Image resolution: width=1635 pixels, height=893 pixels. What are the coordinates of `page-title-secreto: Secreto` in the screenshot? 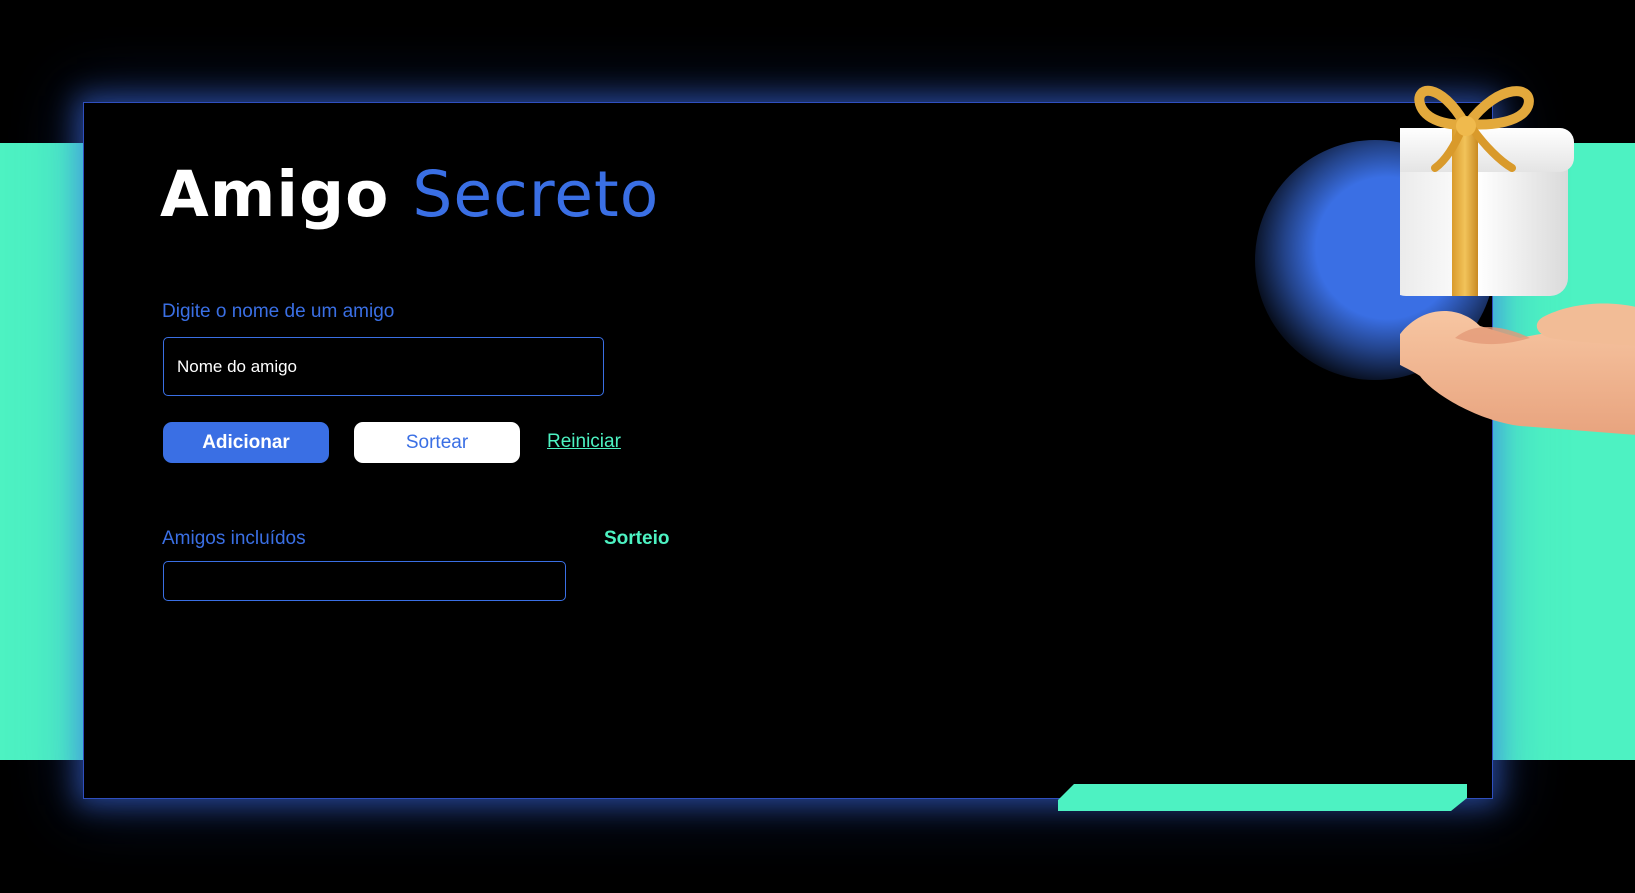 It's located at (536, 194).